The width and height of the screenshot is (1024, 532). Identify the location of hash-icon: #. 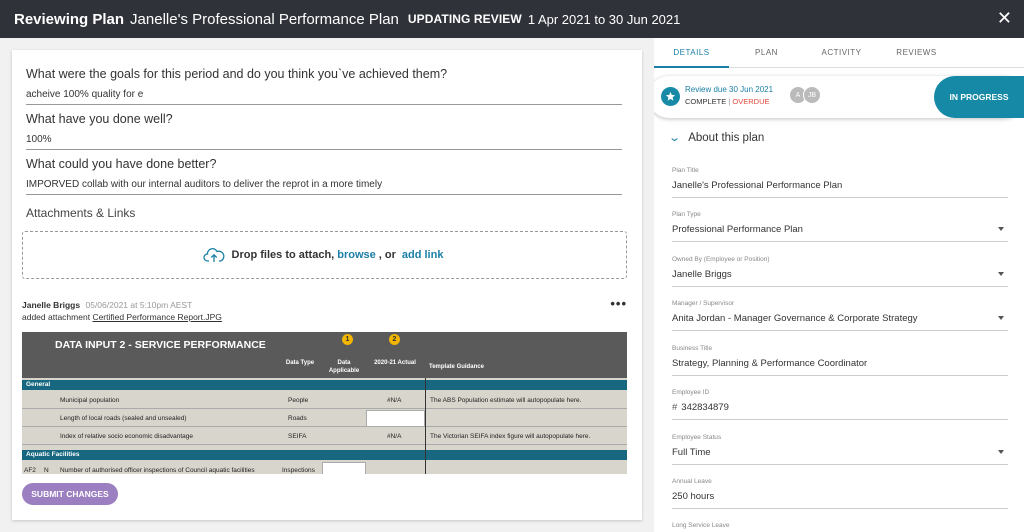
(675, 407).